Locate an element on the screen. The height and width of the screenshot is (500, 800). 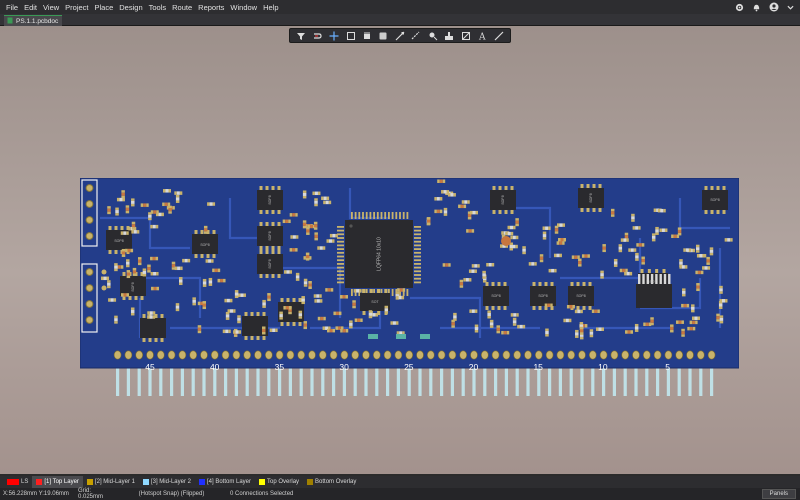
layer-tab-7: Bottom Overlay is located at coordinates (331, 482).